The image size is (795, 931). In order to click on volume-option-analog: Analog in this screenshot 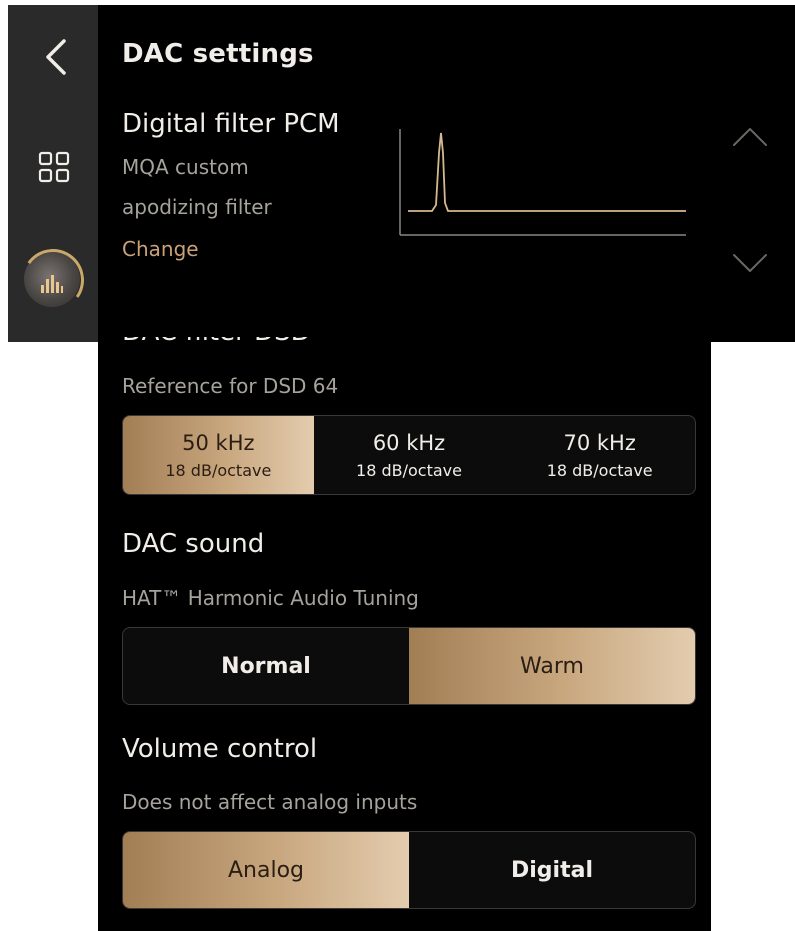, I will do `click(266, 870)`.